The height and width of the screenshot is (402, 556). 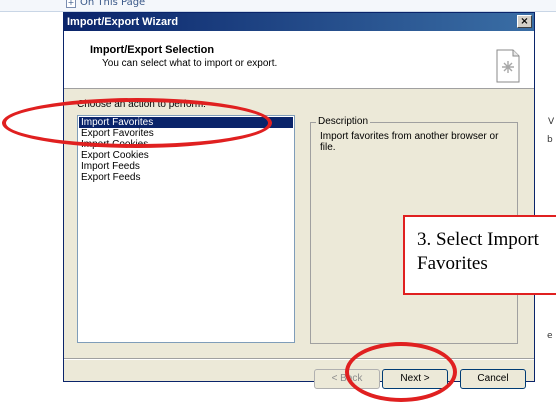 I want to click on header-subtitle: You can select what to import or export., so click(x=190, y=63).